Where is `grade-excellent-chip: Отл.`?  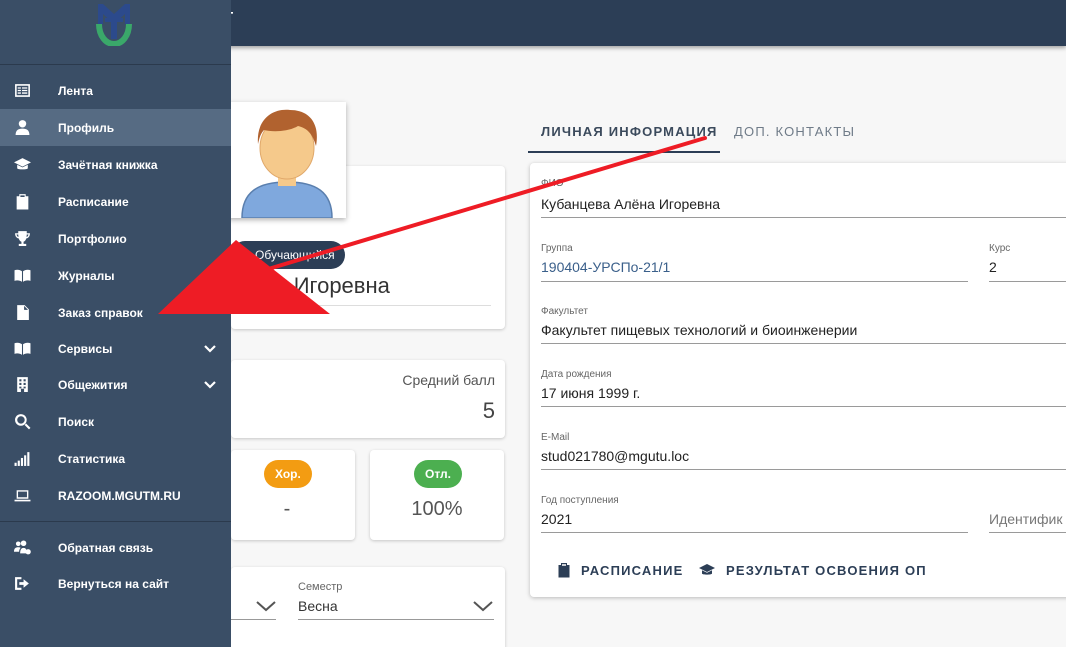
grade-excellent-chip: Отл. is located at coordinates (438, 474).